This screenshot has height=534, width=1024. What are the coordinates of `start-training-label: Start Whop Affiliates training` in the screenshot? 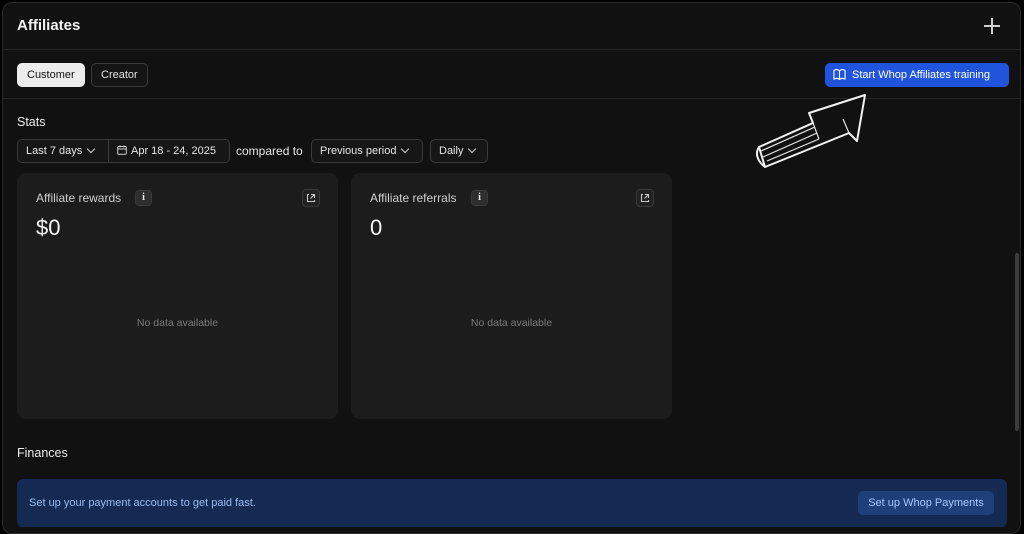 It's located at (921, 75).